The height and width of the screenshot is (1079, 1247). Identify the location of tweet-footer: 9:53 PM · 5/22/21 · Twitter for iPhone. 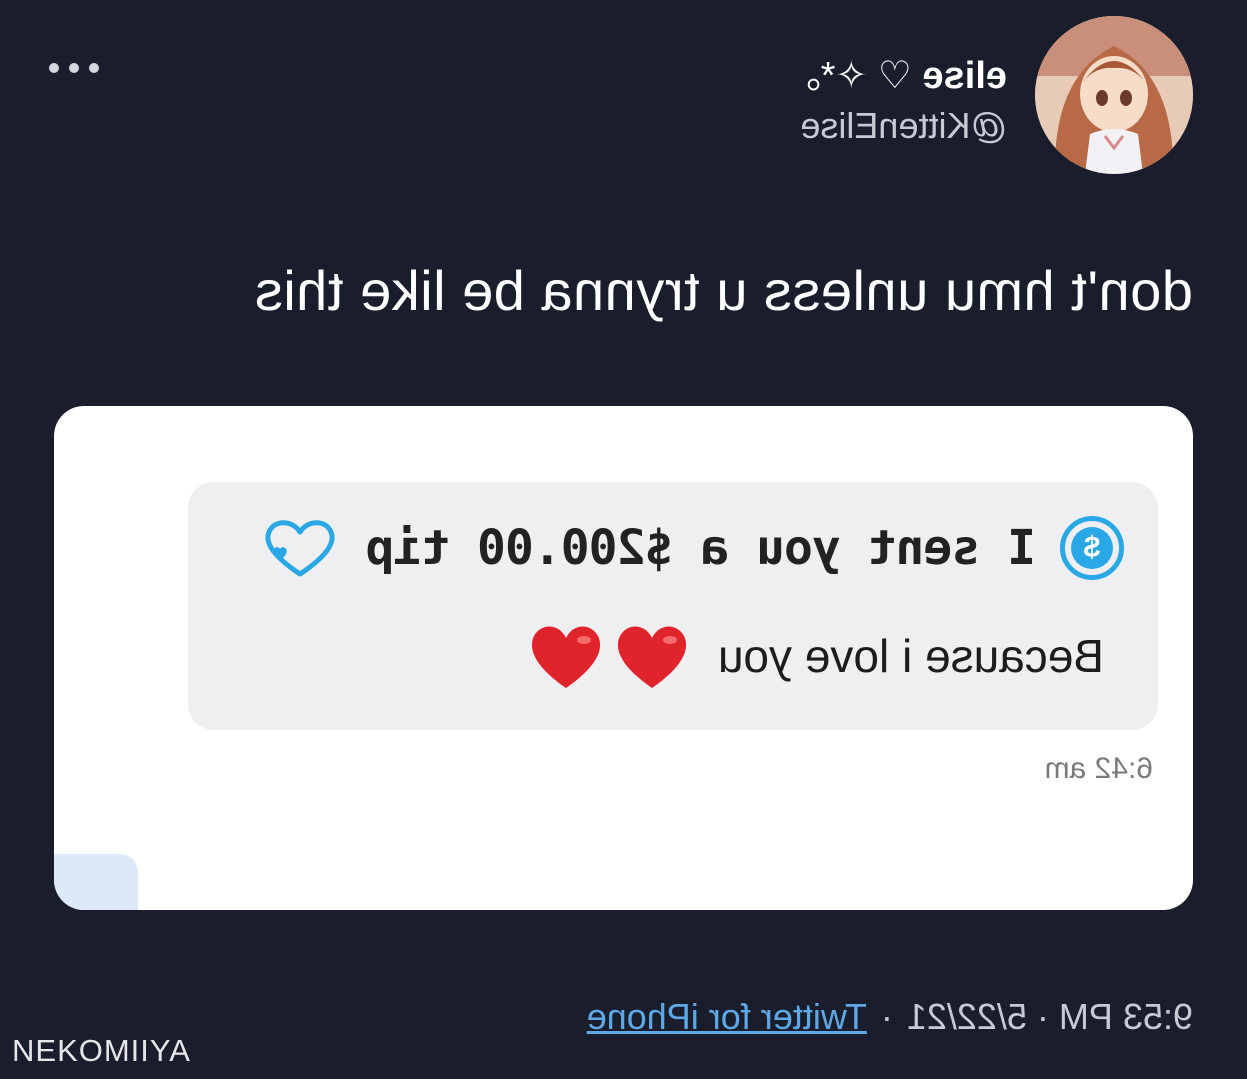
(890, 1017).